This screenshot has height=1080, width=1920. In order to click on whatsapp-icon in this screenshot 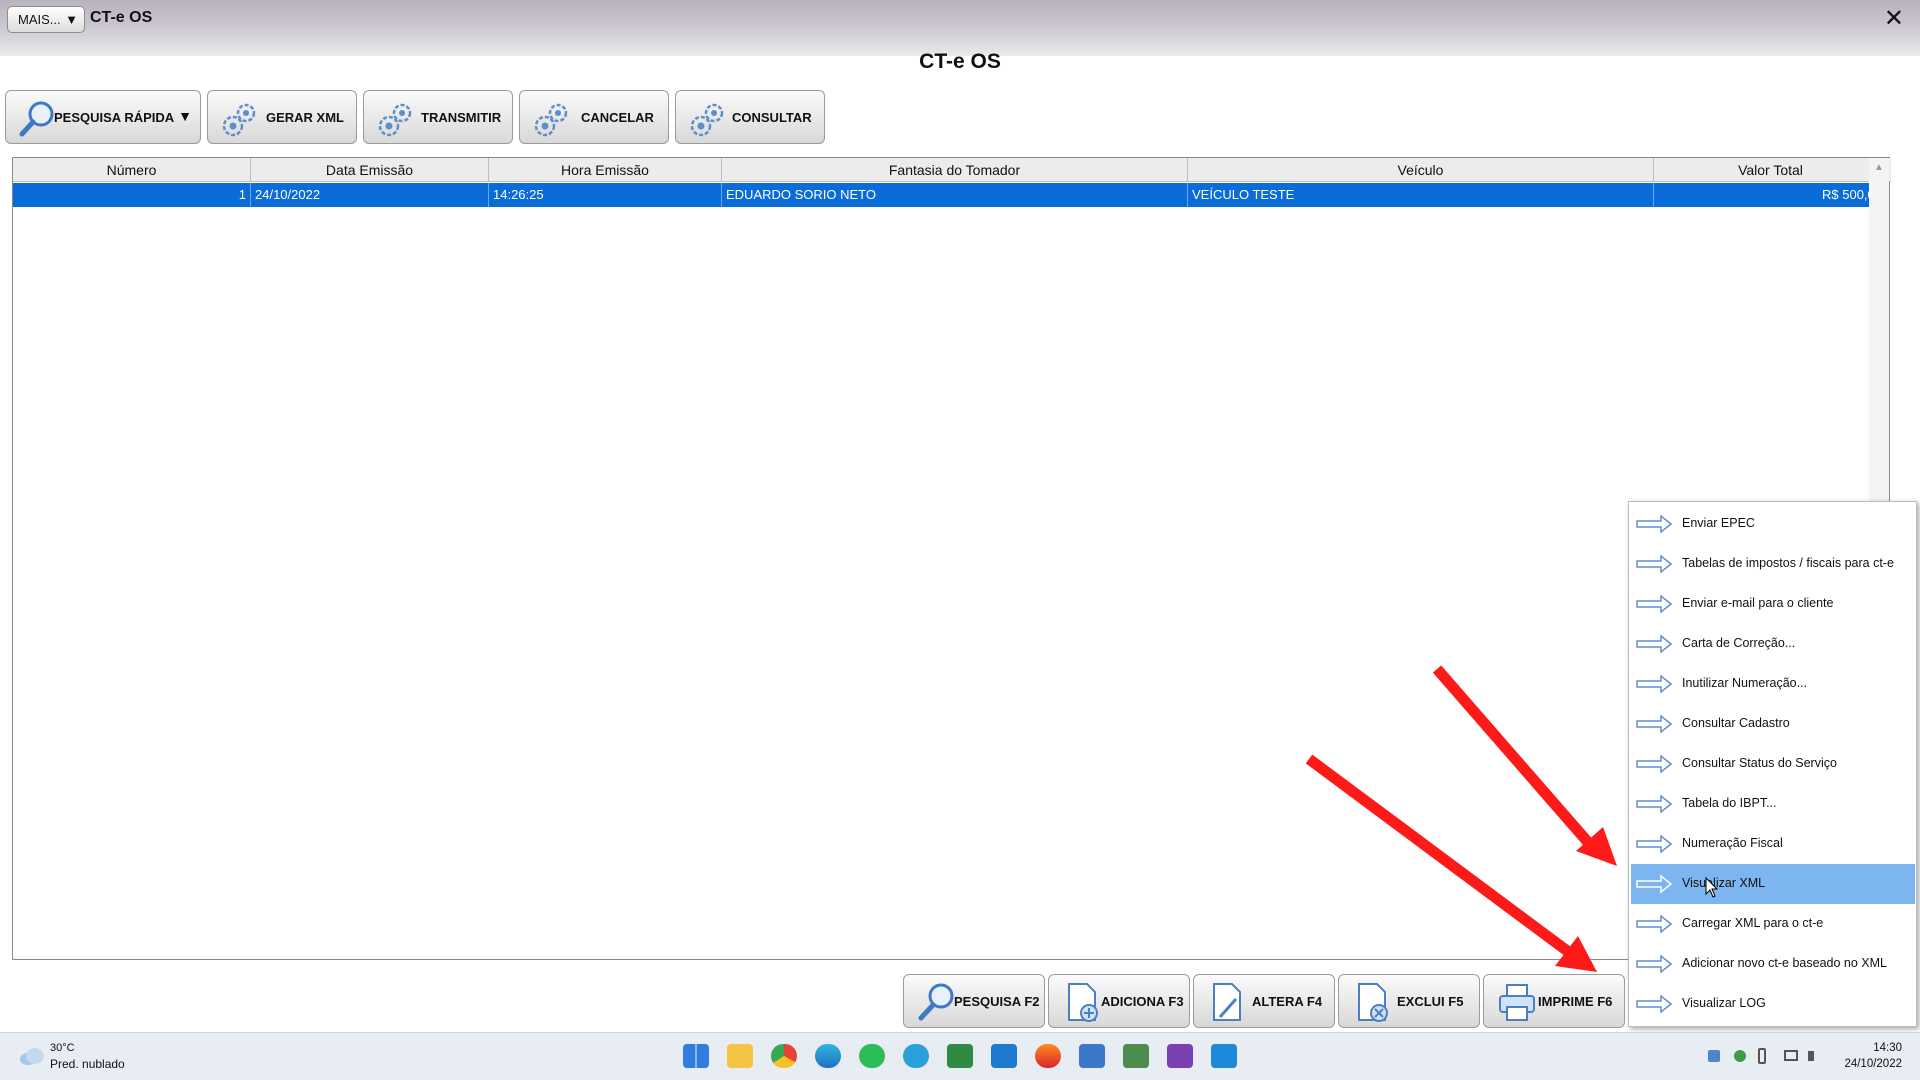, I will do `click(872, 1056)`.